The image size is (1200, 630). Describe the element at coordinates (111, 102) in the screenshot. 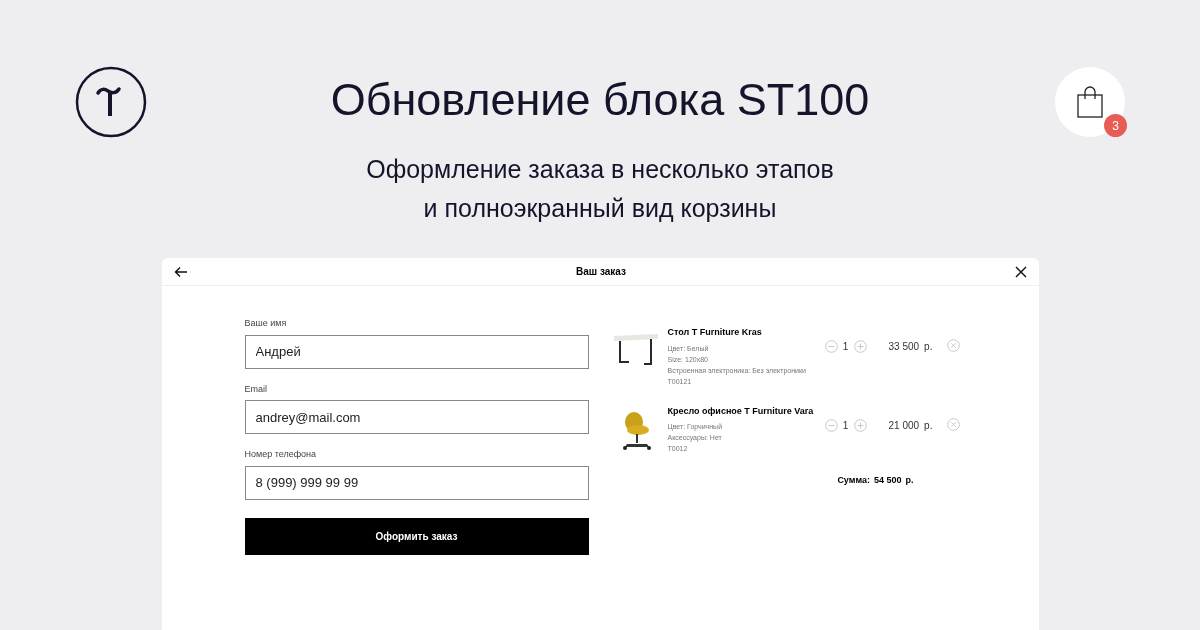

I see `logo-icon` at that location.